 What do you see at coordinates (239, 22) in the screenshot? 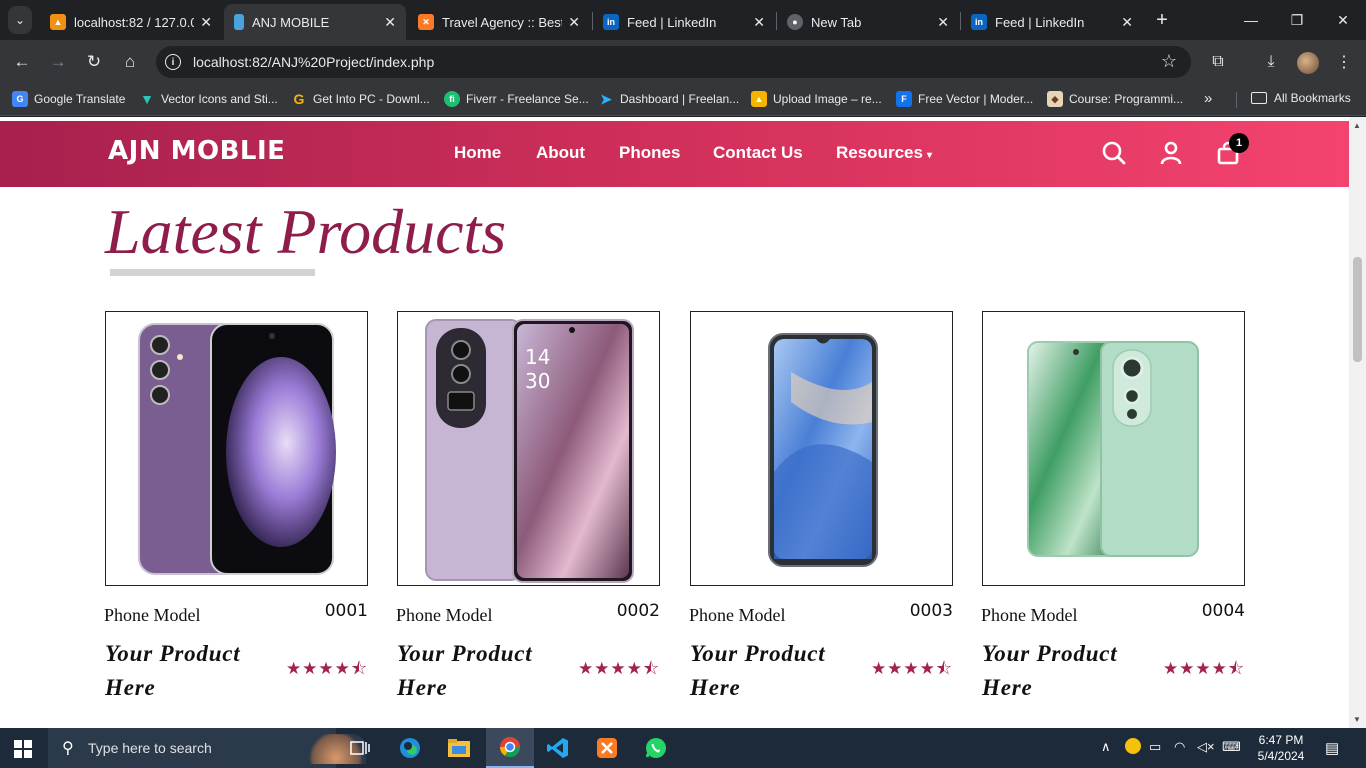
I see `page-icon` at bounding box center [239, 22].